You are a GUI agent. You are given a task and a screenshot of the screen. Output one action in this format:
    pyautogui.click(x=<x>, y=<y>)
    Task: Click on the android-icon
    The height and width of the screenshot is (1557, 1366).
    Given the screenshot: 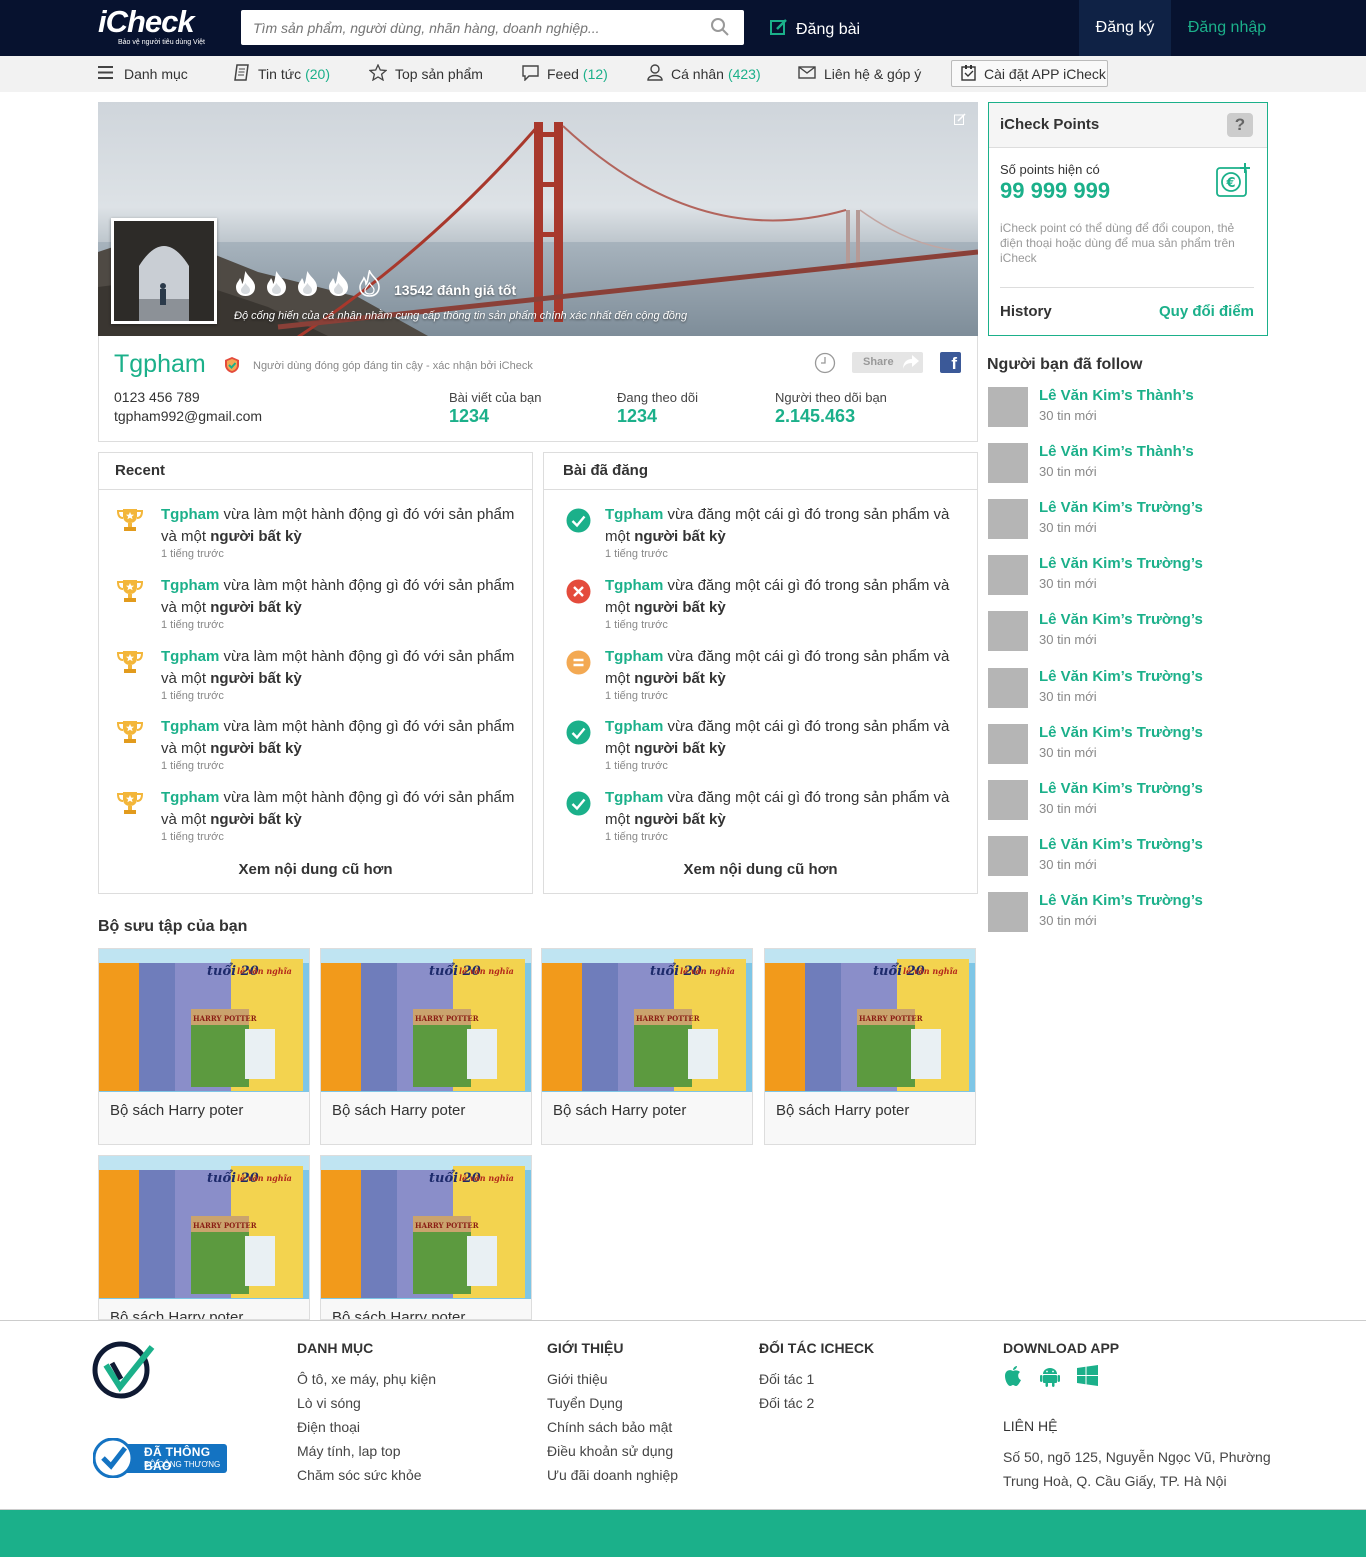 What is the action you would take?
    pyautogui.click(x=1050, y=1378)
    